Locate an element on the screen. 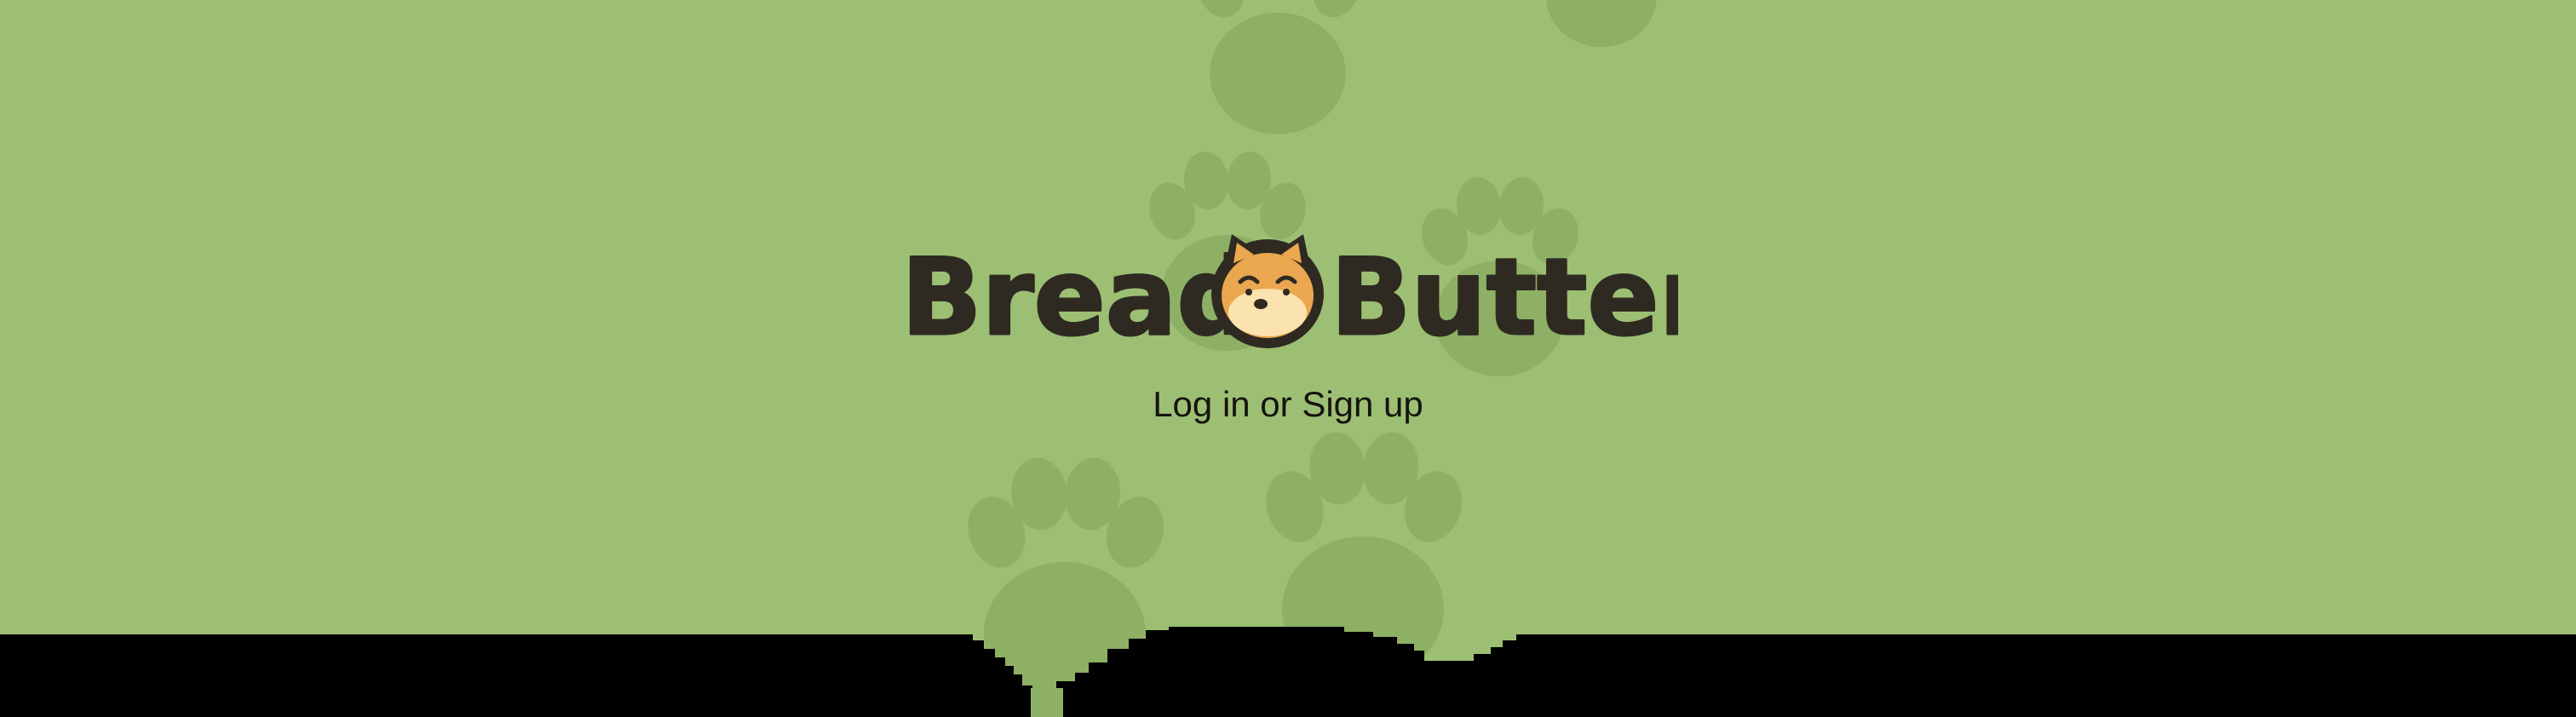 This screenshot has height=717, width=2576. brand-logo: Bread Butter is located at coordinates (1286, 294).